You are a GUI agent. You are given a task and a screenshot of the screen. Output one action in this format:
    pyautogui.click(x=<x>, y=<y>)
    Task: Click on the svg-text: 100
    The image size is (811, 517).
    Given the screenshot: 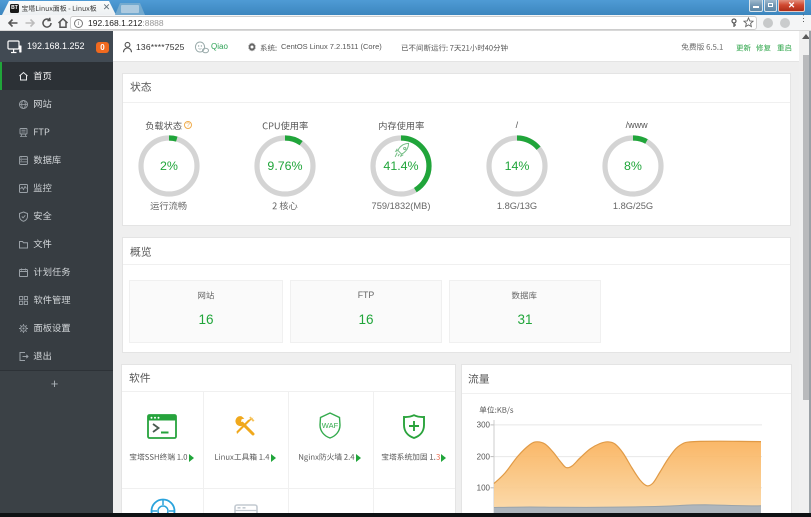 What is the action you would take?
    pyautogui.click(x=484, y=488)
    